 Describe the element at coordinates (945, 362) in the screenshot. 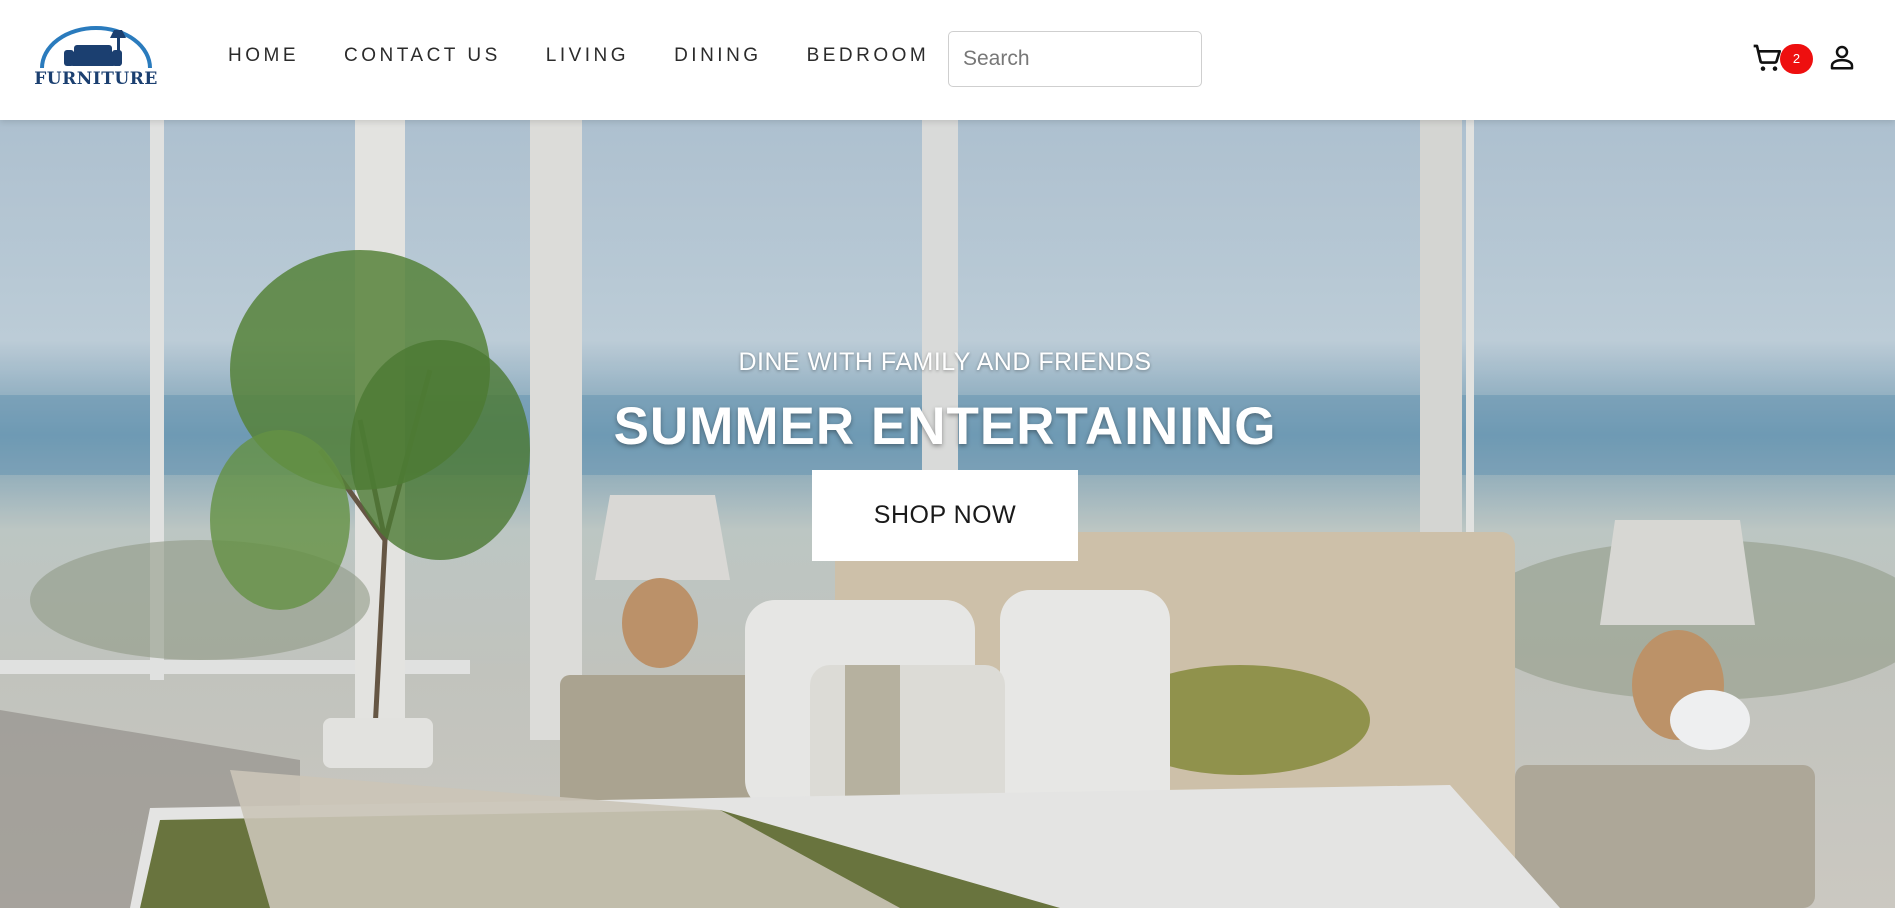

I see `hero-subtitle: DINE WITH FAMILY AND FRIENDS` at that location.